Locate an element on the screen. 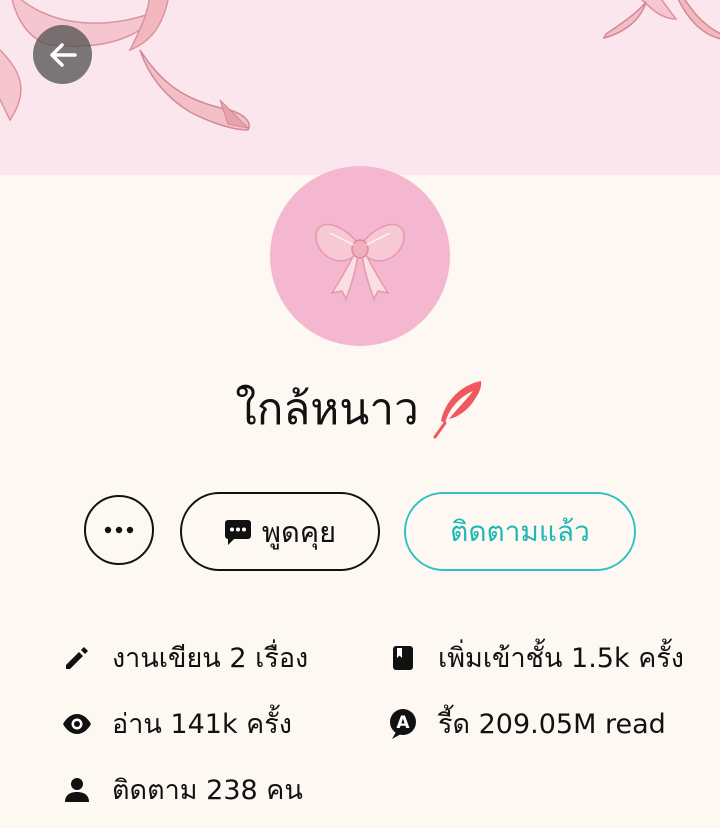 This screenshot has height=828, width=720. a-badge-icon: A is located at coordinates (403, 723).